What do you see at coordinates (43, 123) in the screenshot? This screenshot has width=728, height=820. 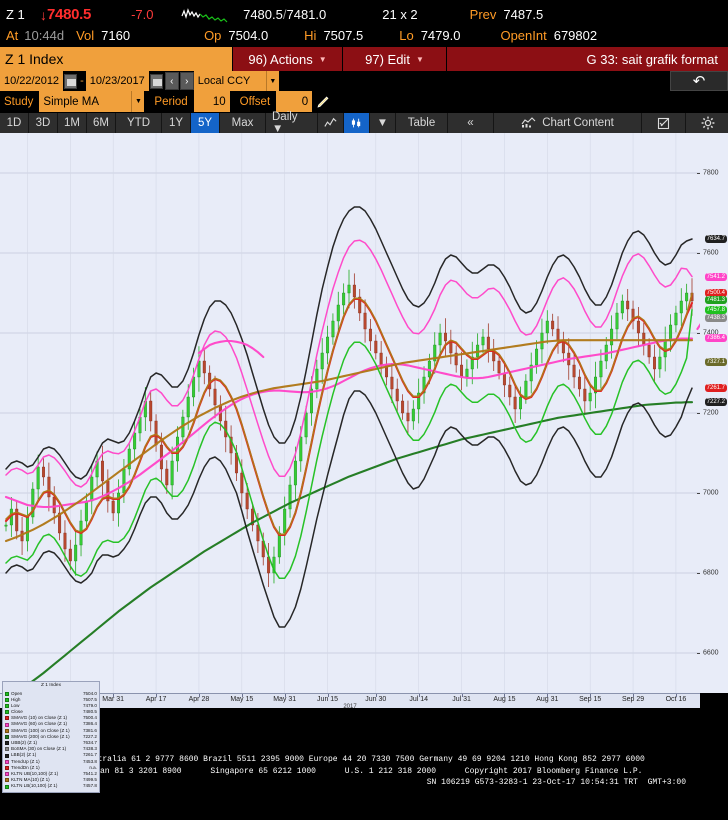 I see `range-button-3d: 3D` at bounding box center [43, 123].